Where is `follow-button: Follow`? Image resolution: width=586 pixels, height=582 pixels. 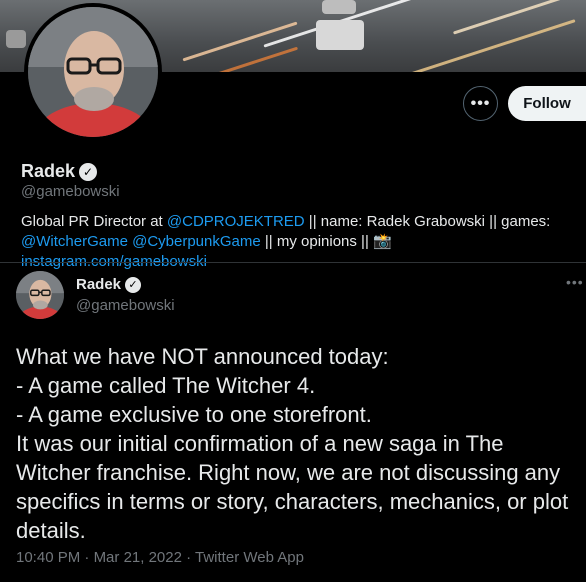 follow-button: Follow is located at coordinates (547, 103).